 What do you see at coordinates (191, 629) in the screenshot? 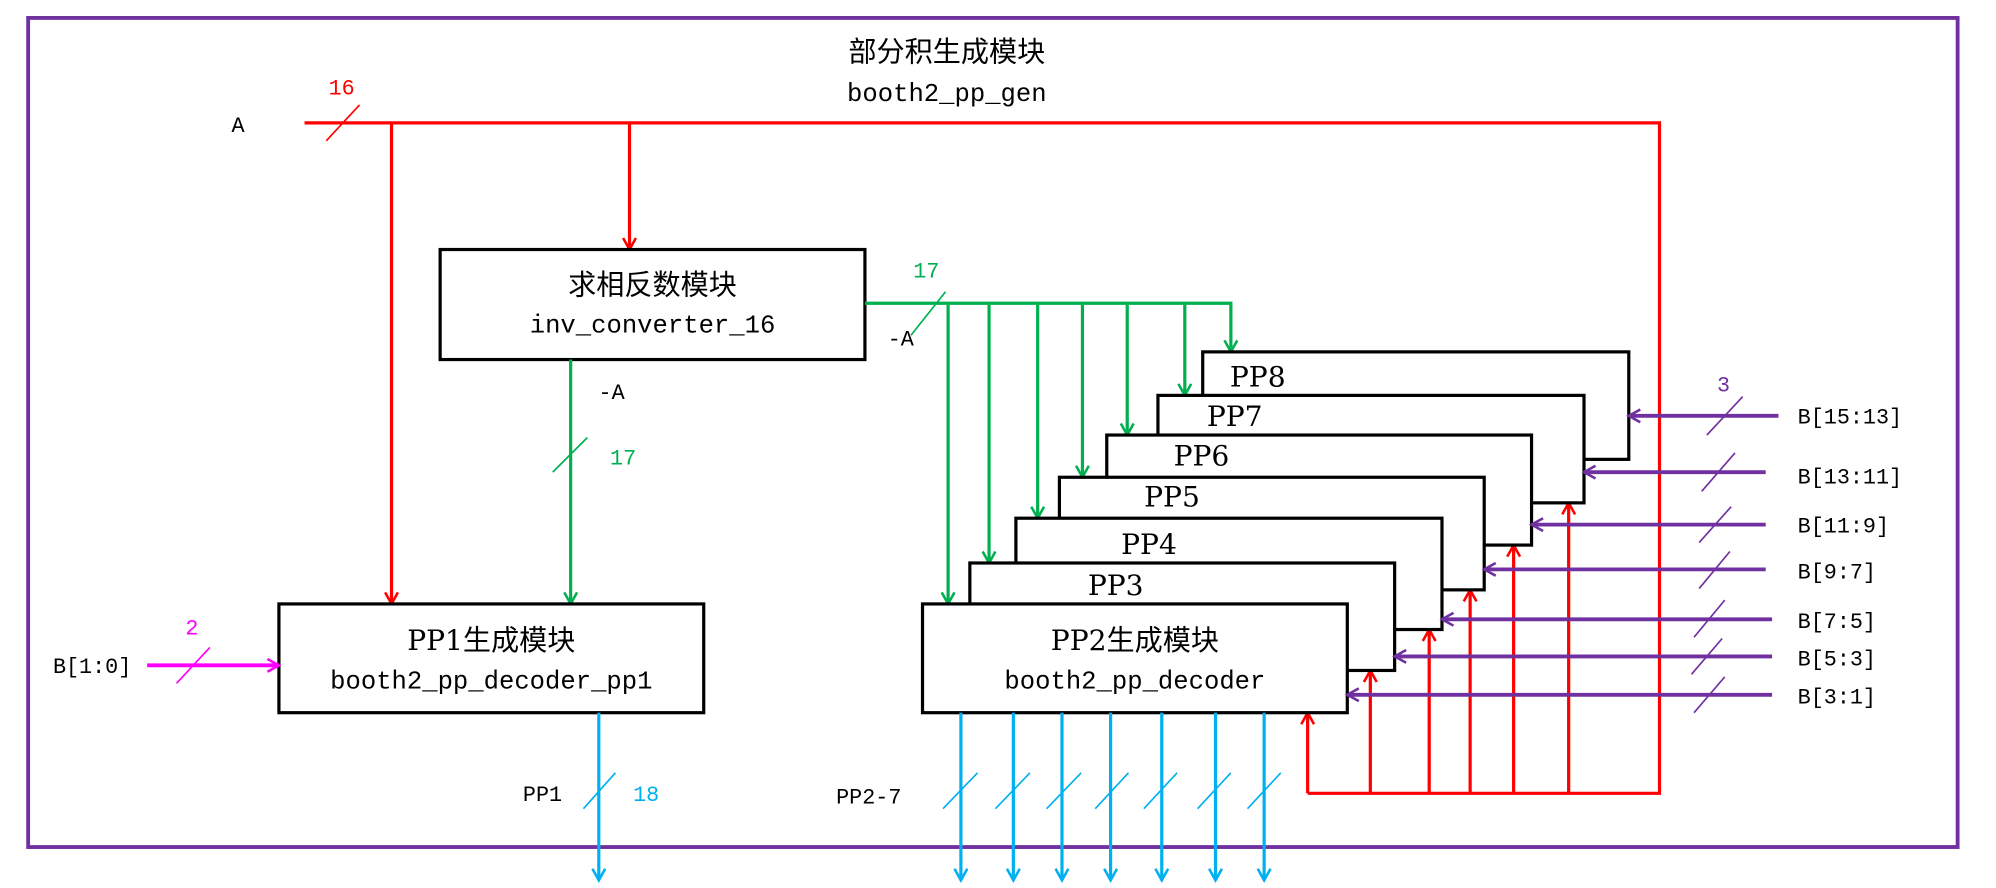
I see `b10-width: 2` at bounding box center [191, 629].